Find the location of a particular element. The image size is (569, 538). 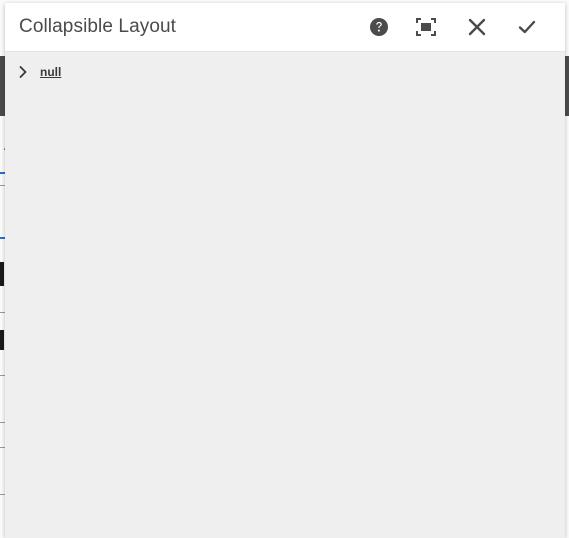

help-button is located at coordinates (379, 27).